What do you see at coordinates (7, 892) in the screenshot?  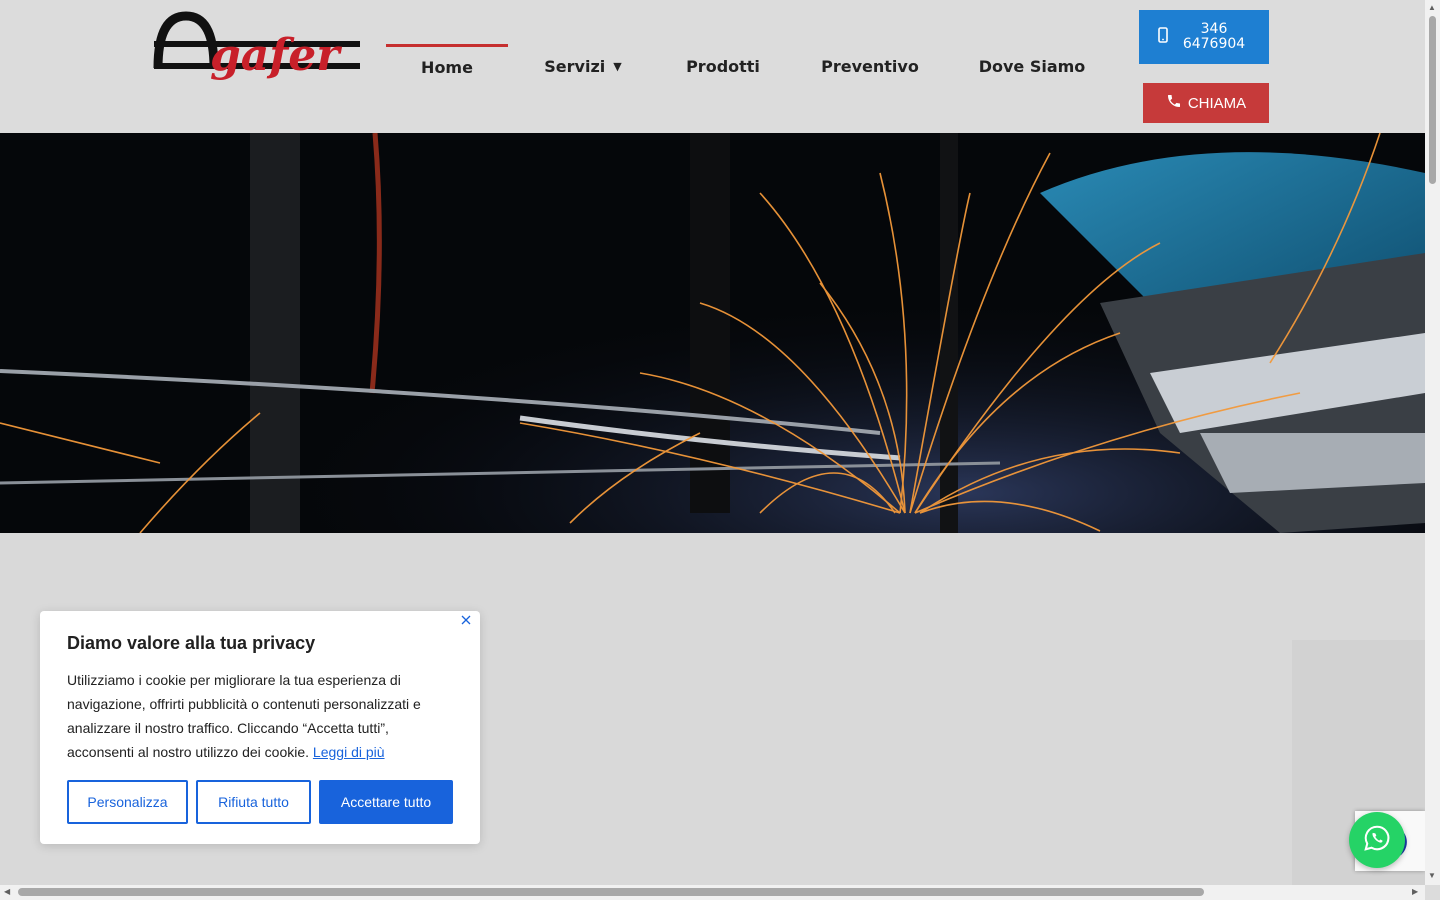 I see `scroll-left-arrow-icon: ◀` at bounding box center [7, 892].